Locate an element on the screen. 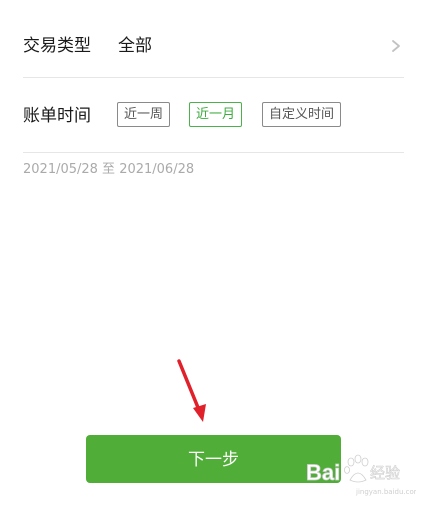  option-last-week: 近一周 is located at coordinates (144, 114).